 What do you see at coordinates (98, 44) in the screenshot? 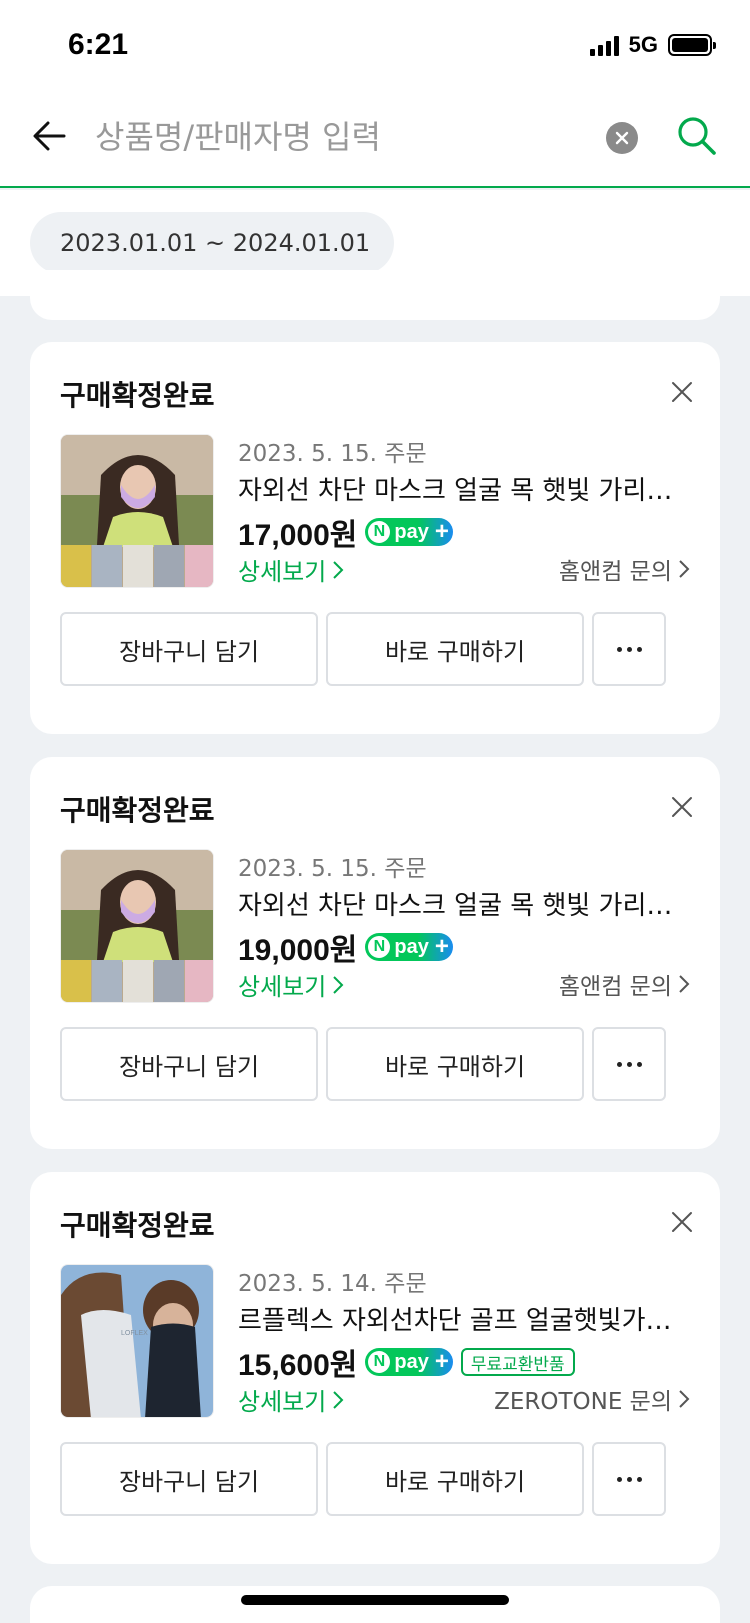
I see `status-time: 6:21` at bounding box center [98, 44].